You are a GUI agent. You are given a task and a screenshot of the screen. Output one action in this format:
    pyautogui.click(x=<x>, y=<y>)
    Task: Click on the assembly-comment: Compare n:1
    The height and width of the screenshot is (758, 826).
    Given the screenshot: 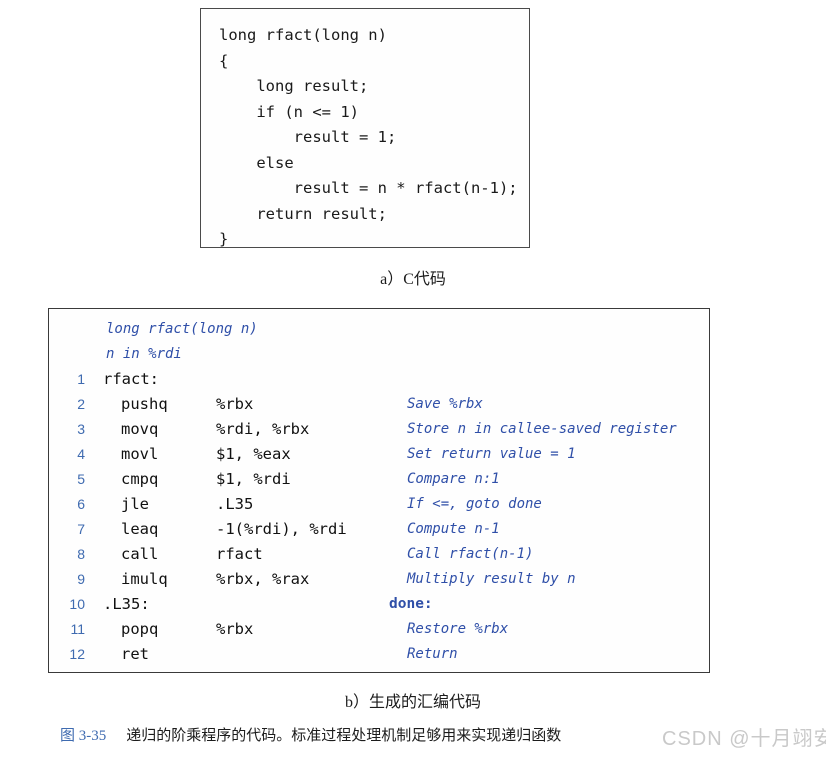 What is the action you would take?
    pyautogui.click(x=453, y=479)
    